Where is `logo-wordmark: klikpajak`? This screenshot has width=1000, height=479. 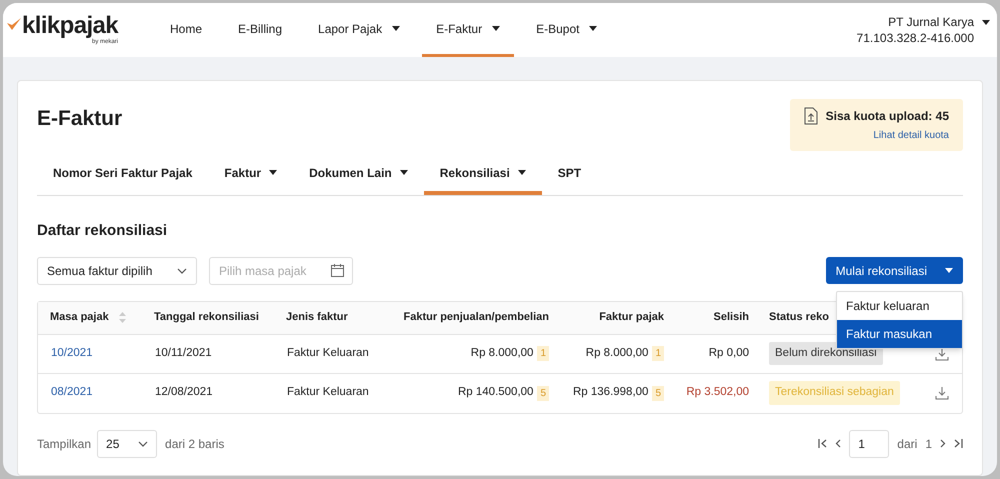
logo-wordmark: klikpajak is located at coordinates (70, 26).